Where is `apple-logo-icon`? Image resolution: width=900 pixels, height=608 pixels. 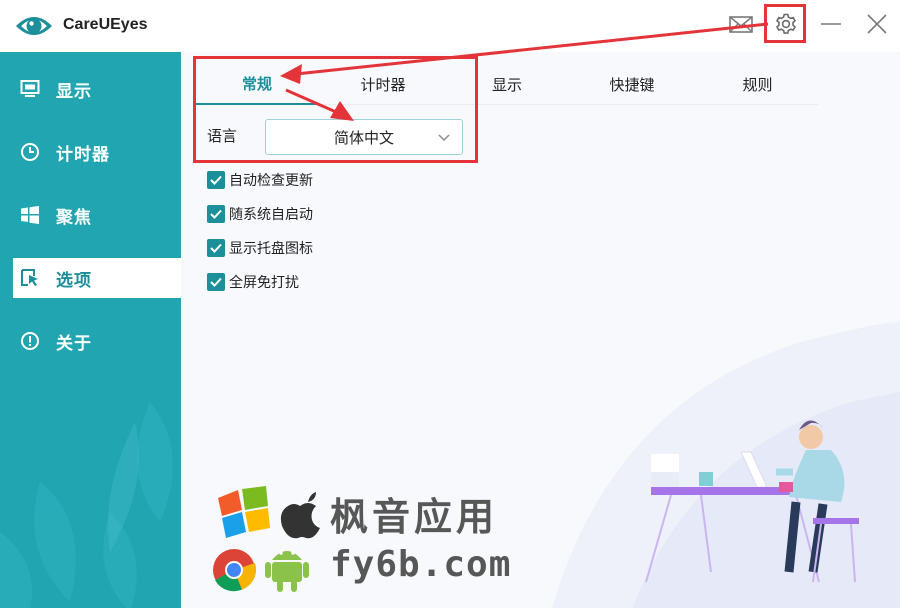 apple-logo-icon is located at coordinates (300, 515).